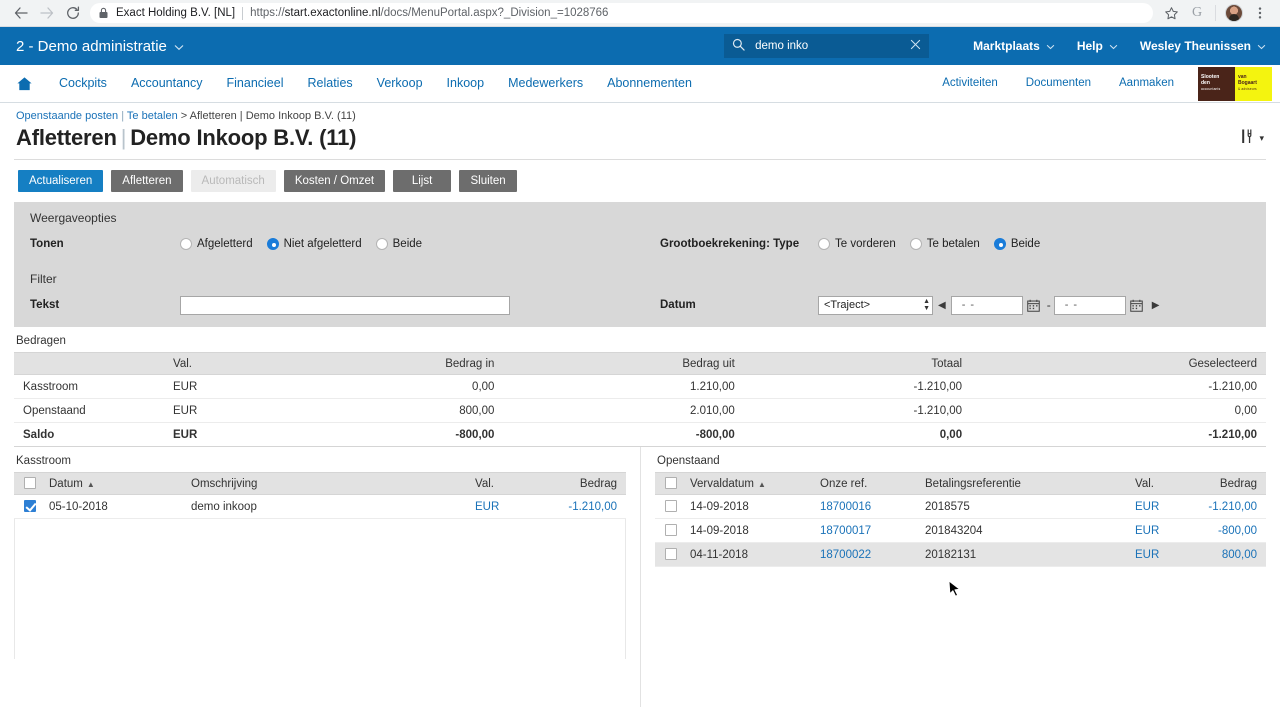 This screenshot has height=720, width=1280. I want to click on cell-onze-ref: 18700022, so click(863, 554).